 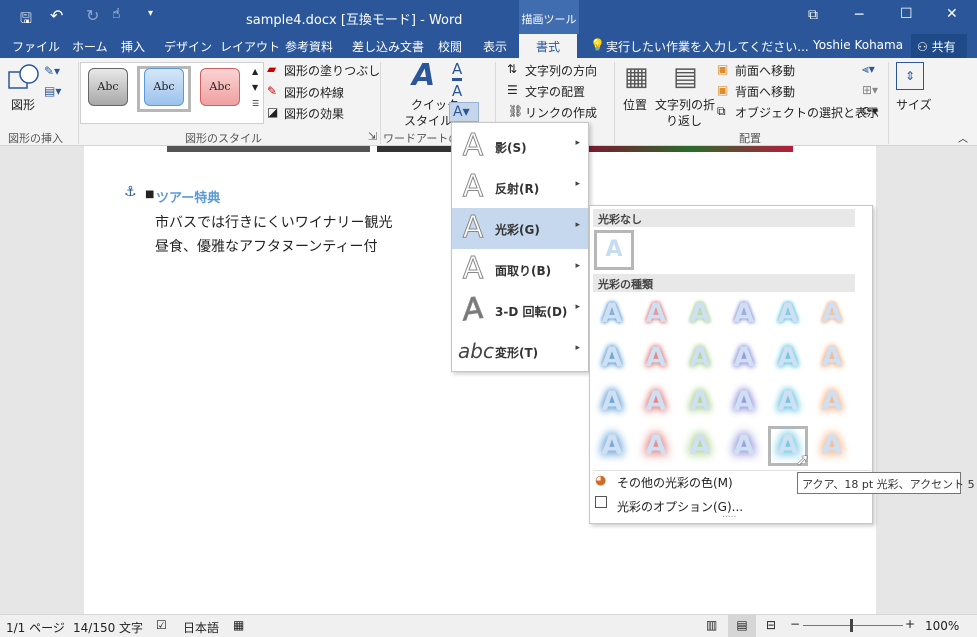 I want to click on text-fill-icon: A, so click(x=457, y=70).